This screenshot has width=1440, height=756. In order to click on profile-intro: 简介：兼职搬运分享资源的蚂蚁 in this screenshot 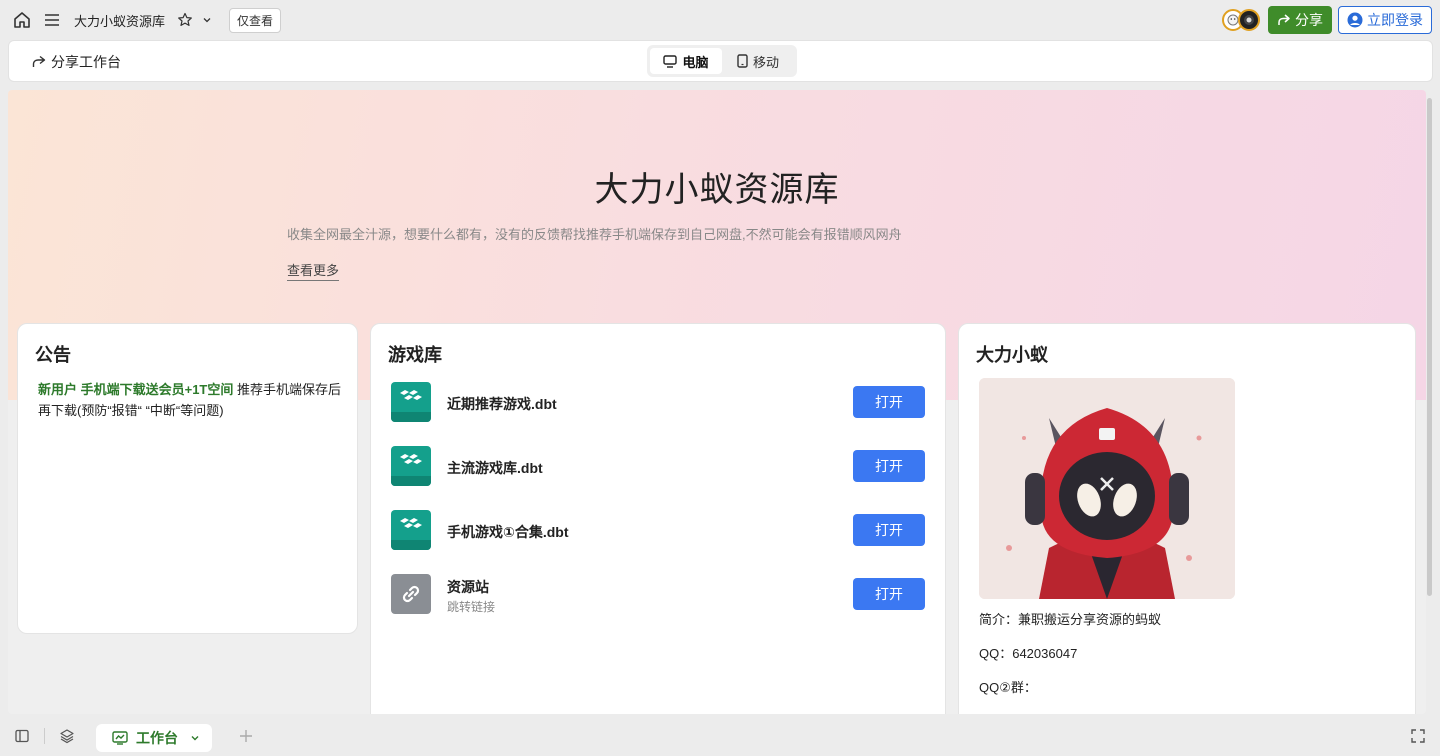, I will do `click(1070, 619)`.